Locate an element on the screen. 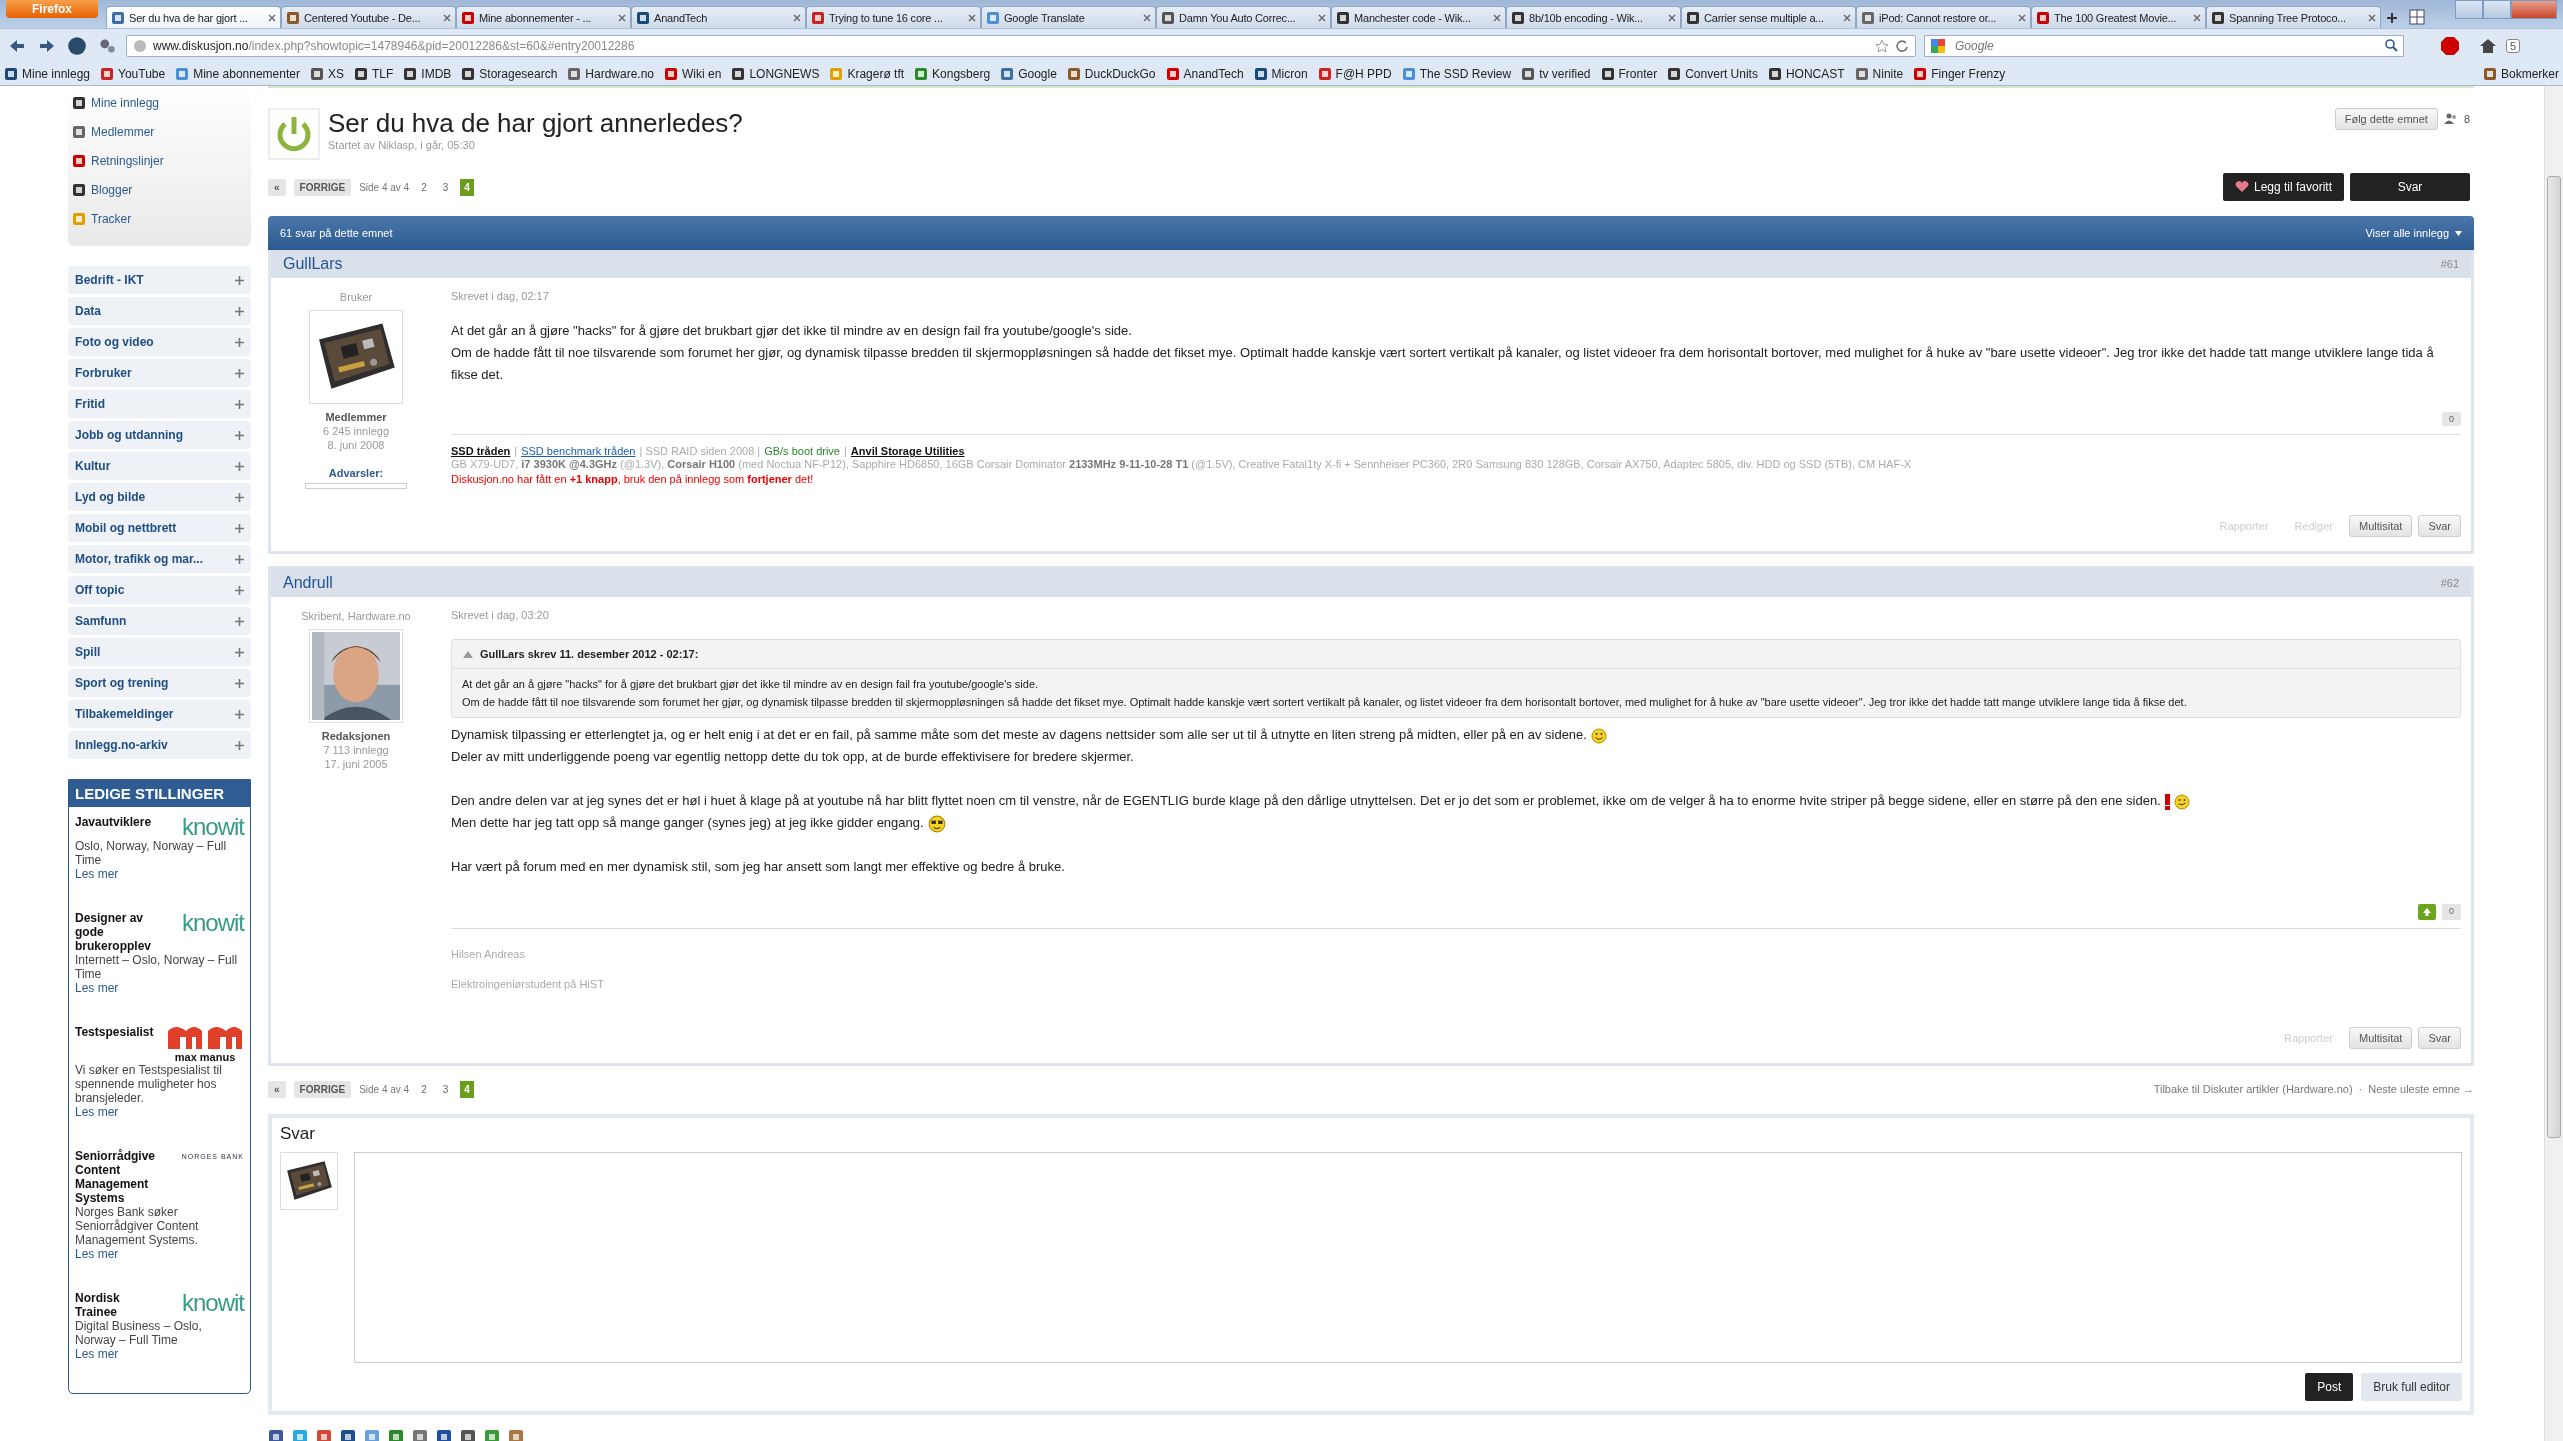 Image resolution: width=2563 pixels, height=1441 pixels. category-item: Forbruker is located at coordinates (159, 373).